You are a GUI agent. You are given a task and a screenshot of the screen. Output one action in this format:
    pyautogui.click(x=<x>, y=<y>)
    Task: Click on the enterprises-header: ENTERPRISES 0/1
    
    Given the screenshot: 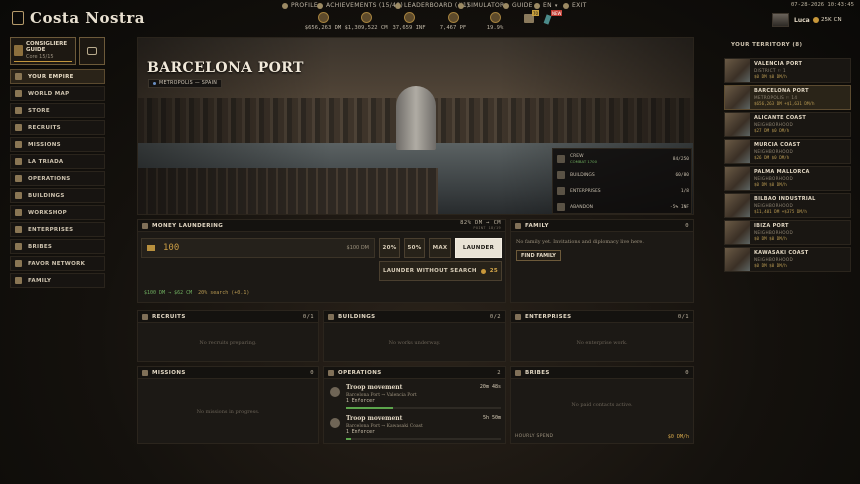 What is the action you would take?
    pyautogui.click(x=602, y=317)
    